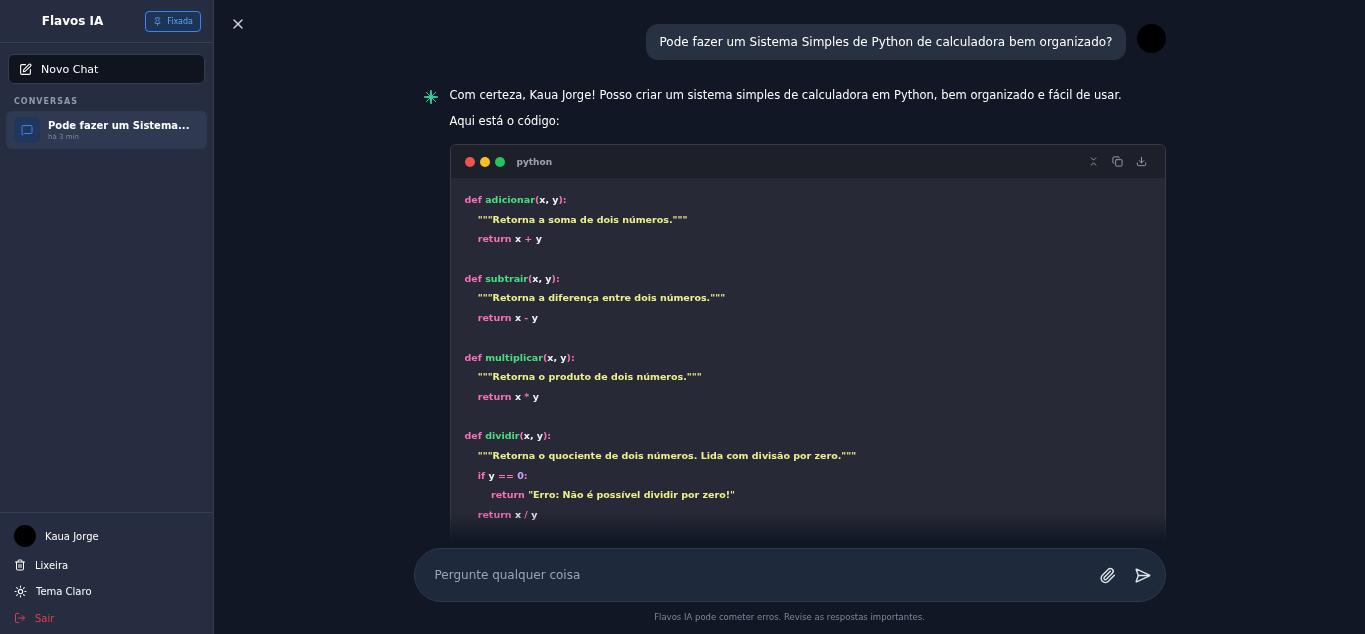  I want to click on message-box: Pergunte qualquer coisa, so click(789, 575).